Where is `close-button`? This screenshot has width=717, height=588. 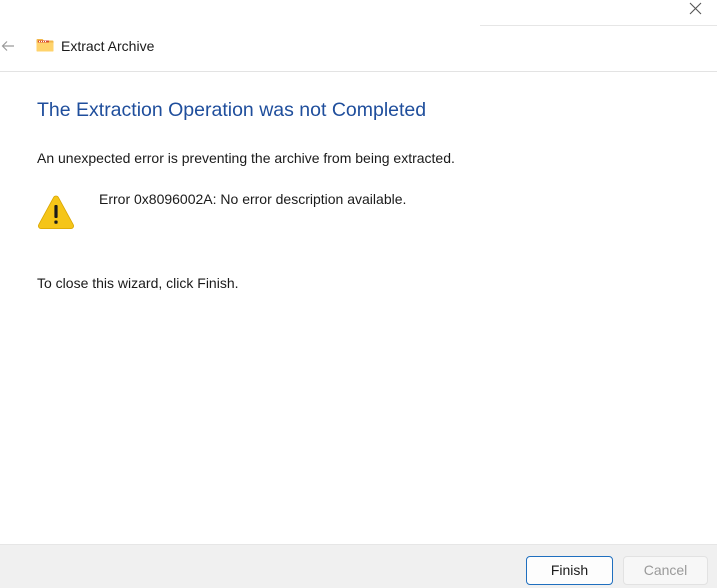 close-button is located at coordinates (695, 9).